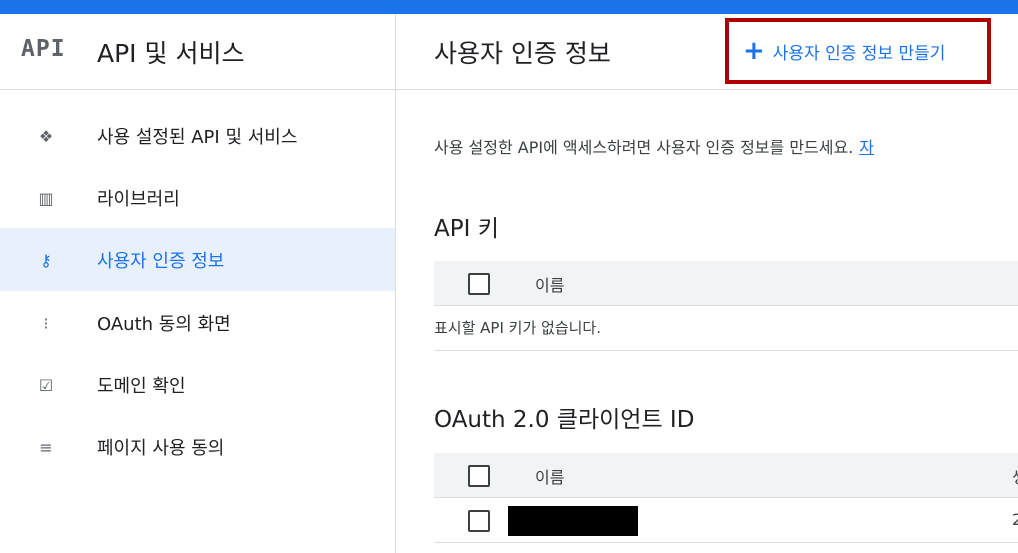  What do you see at coordinates (161, 448) in the screenshot?
I see `sidebar-item-label: 페이지 사용 동의` at bounding box center [161, 448].